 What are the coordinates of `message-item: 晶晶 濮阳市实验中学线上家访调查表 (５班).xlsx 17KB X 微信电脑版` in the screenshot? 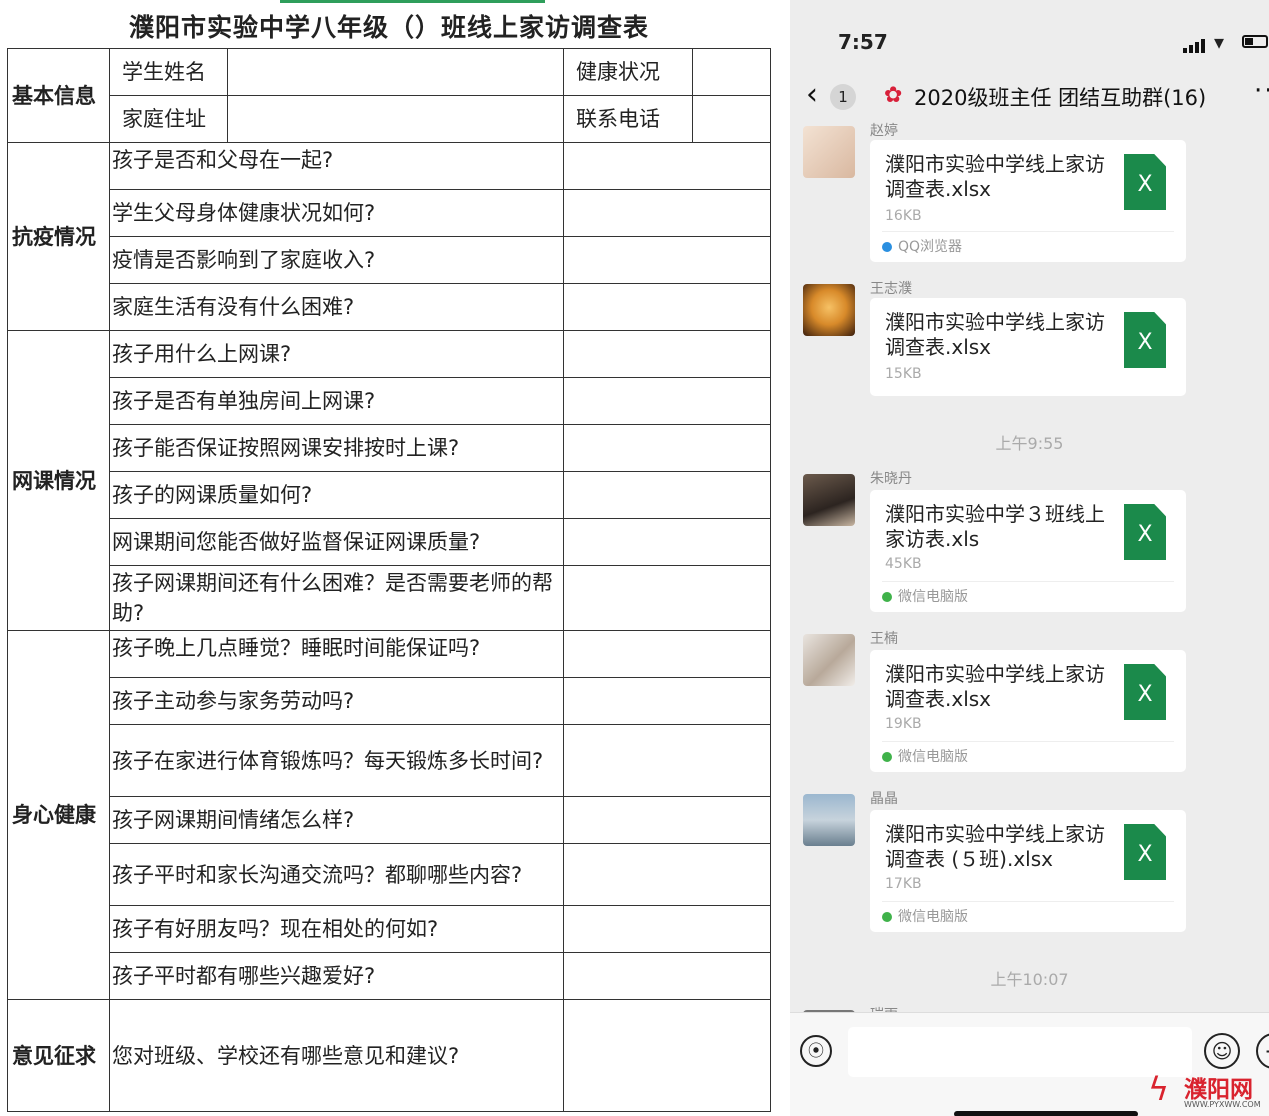 It's located at (1029, 860).